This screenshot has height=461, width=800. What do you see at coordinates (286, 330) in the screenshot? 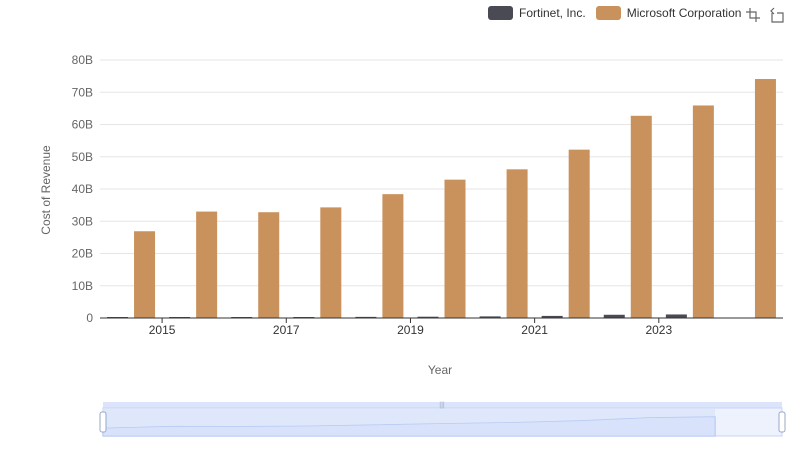
I see `x-tick-label: 2017` at bounding box center [286, 330].